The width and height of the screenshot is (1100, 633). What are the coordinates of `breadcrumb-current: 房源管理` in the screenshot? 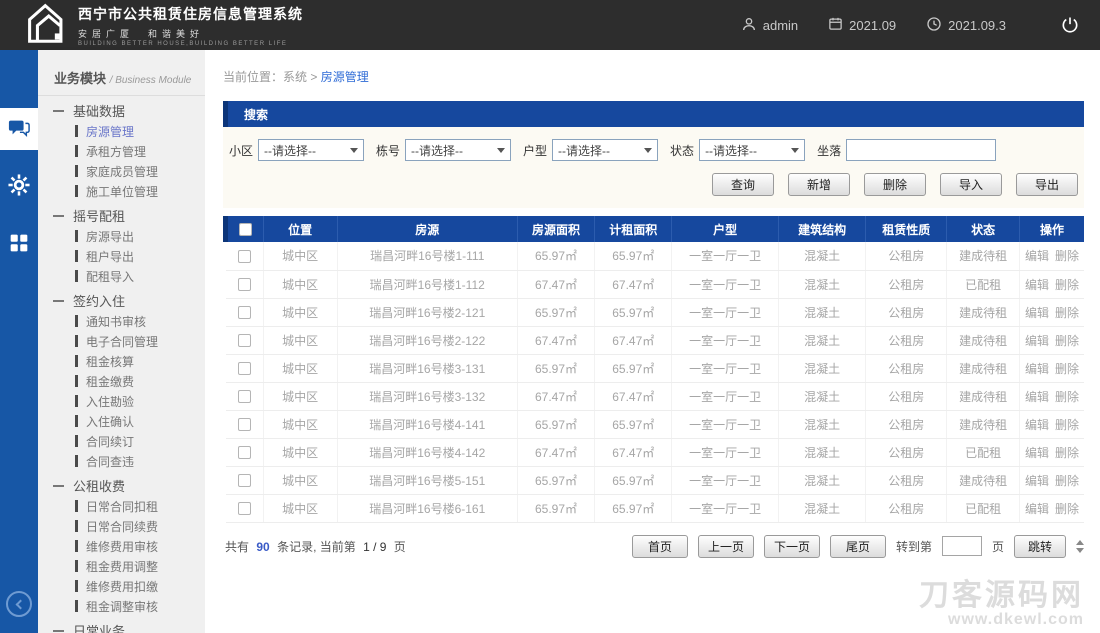 It's located at (345, 77).